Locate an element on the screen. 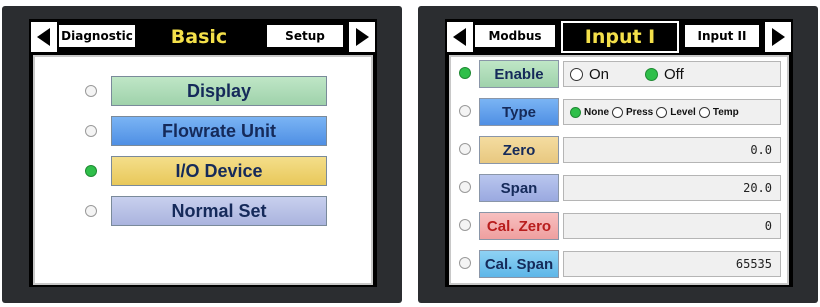 The image size is (820, 307). menu-item-normal-set: Normal Set is located at coordinates (203, 211).